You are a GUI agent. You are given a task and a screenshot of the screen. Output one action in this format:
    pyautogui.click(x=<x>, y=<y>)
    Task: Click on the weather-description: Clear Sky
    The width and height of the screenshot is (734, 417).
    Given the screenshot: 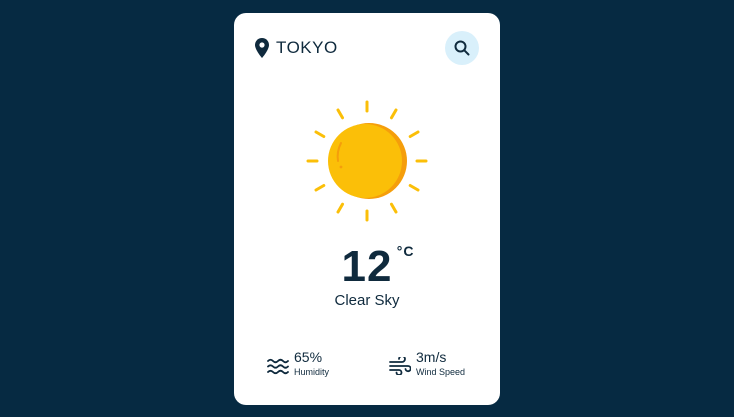 What is the action you would take?
    pyautogui.click(x=367, y=300)
    